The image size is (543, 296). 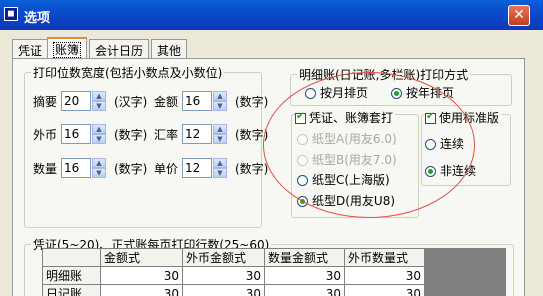 What do you see at coordinates (45, 169) in the screenshot?
I see `quantity-label: 数量` at bounding box center [45, 169].